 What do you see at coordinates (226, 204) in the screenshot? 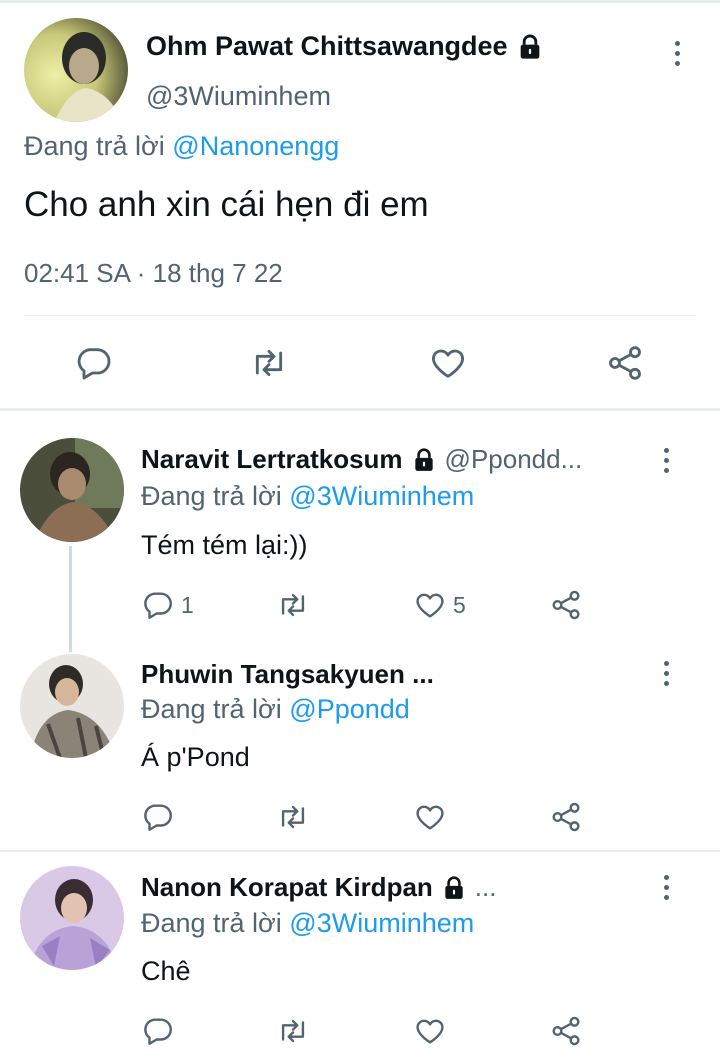
I see `tweet-text: Cho anh xin cái hẹn đi em` at bounding box center [226, 204].